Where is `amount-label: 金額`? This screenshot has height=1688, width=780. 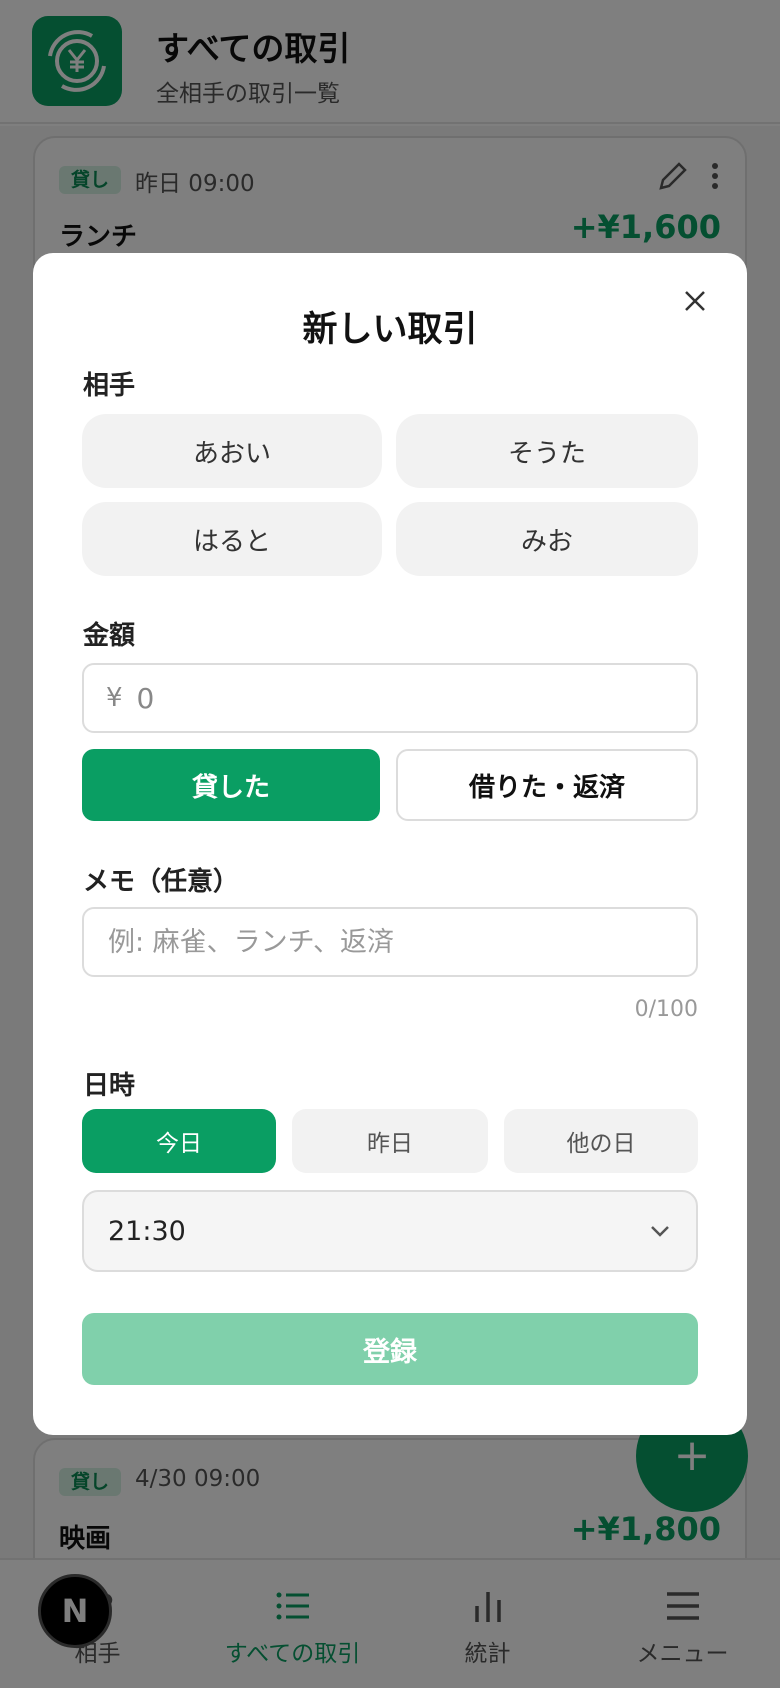 amount-label: 金額 is located at coordinates (109, 636).